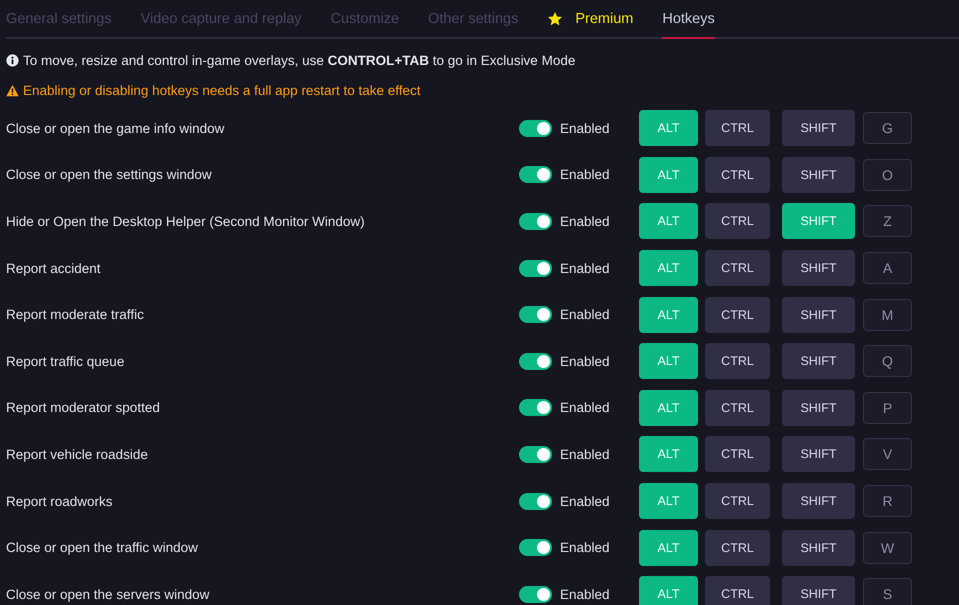  What do you see at coordinates (590, 19) in the screenshot?
I see `tab: Premium` at bounding box center [590, 19].